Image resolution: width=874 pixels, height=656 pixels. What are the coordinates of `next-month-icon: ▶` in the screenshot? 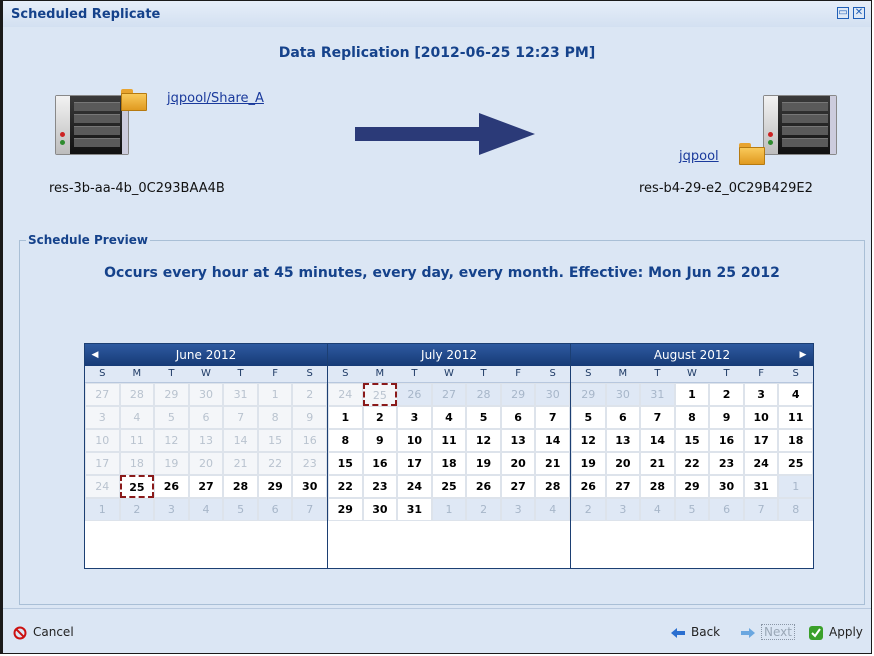 It's located at (803, 355).